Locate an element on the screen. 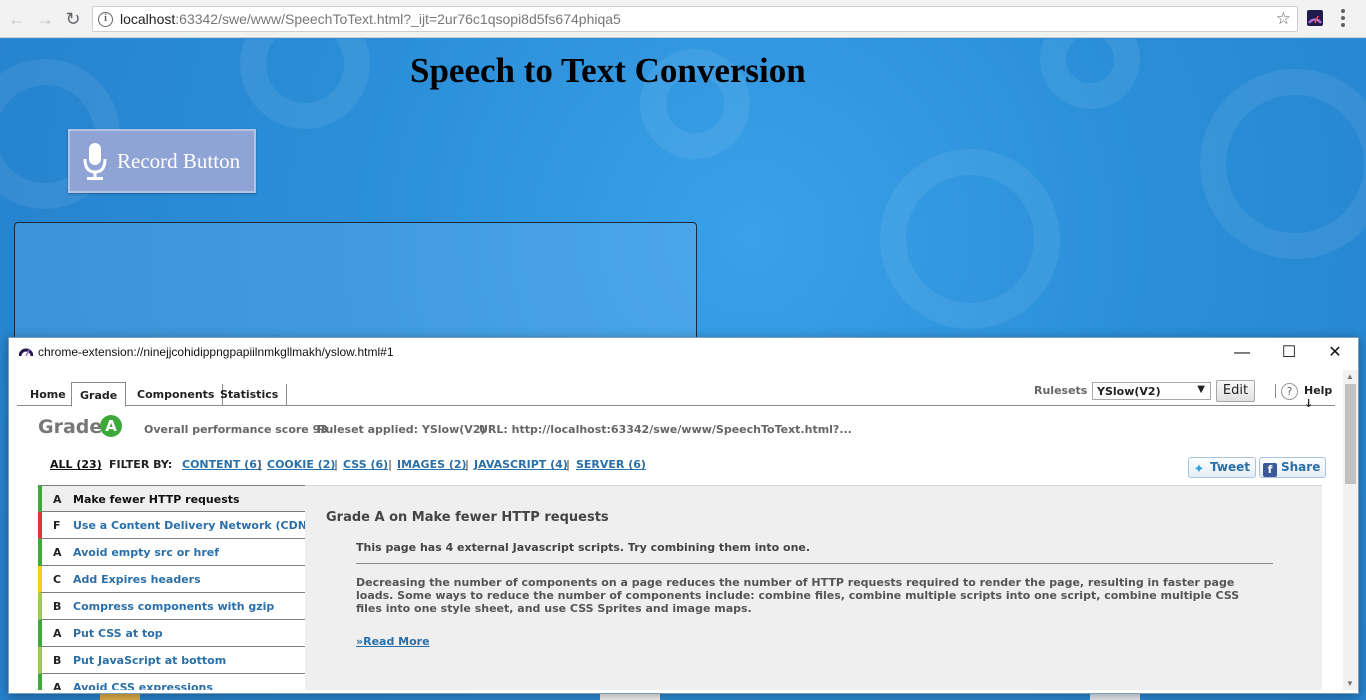  rule-name: Make fewer HTTP requests is located at coordinates (156, 499).